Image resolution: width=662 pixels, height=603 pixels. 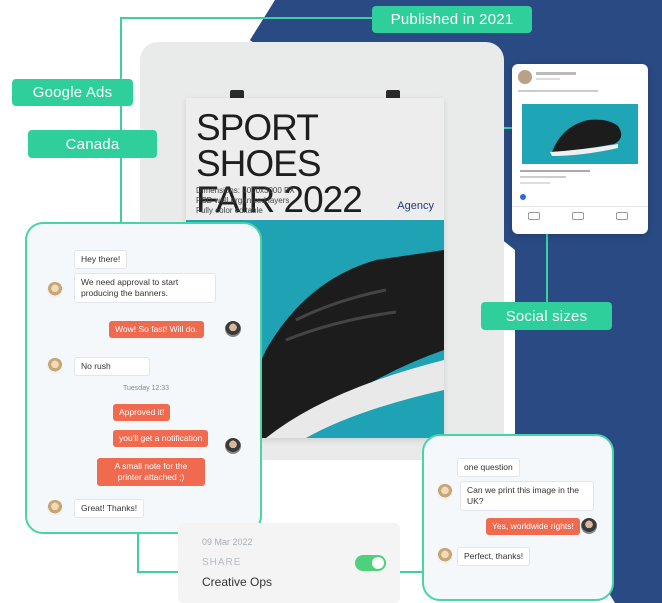 I want to click on tag-google-ads: Google Ads, so click(x=72, y=92).